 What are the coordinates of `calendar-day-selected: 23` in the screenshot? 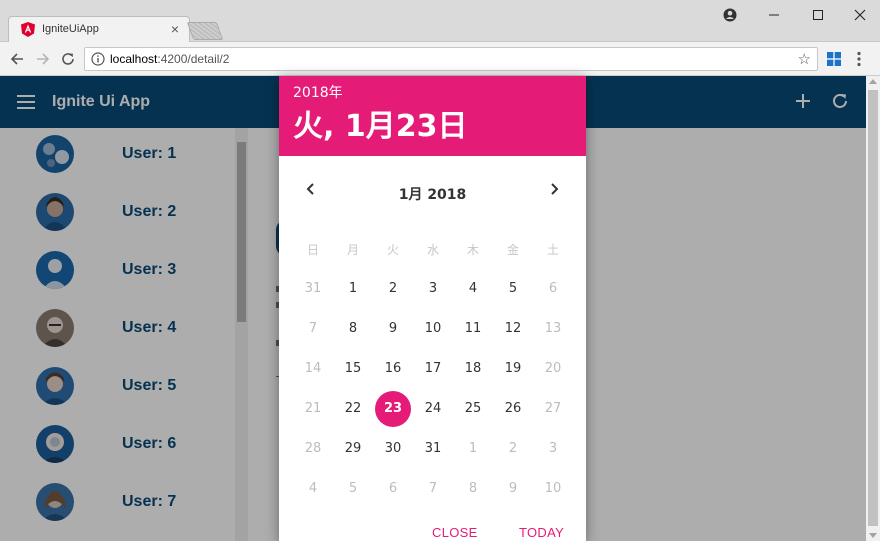 It's located at (393, 409).